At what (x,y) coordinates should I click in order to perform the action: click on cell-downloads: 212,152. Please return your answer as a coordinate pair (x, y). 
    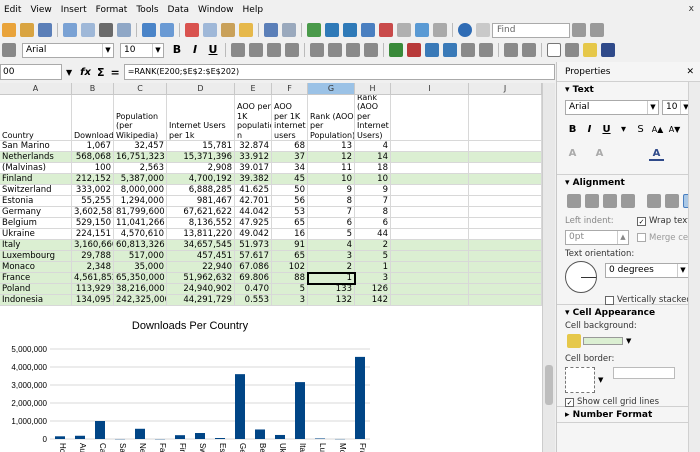
    Looking at the image, I should click on (93, 179).